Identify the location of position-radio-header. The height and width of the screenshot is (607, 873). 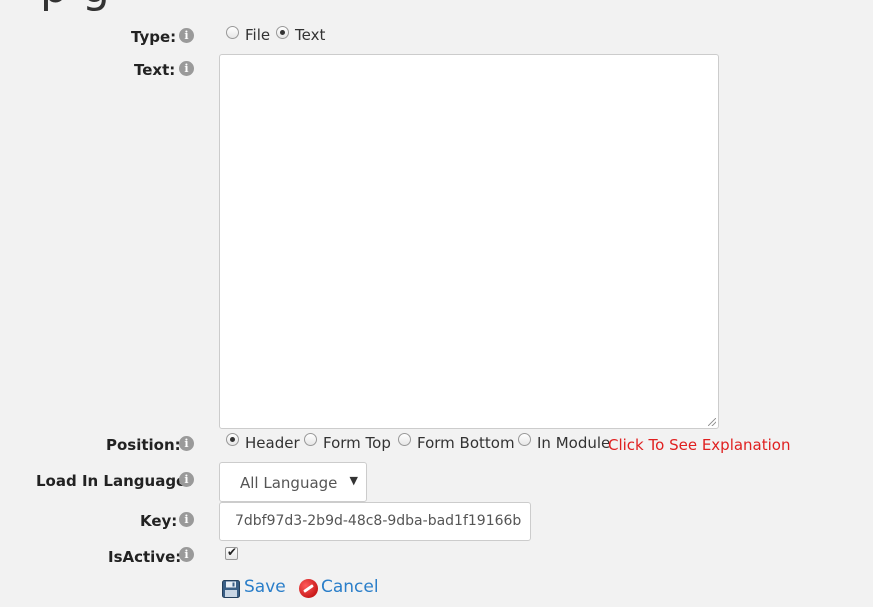
(232, 439).